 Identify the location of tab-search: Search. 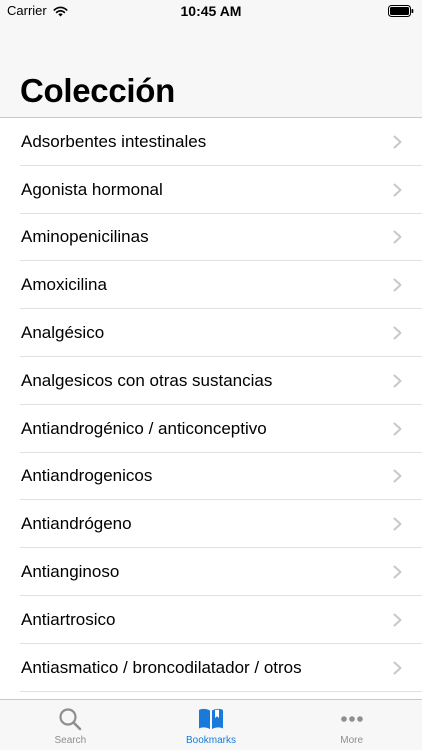
(70, 725).